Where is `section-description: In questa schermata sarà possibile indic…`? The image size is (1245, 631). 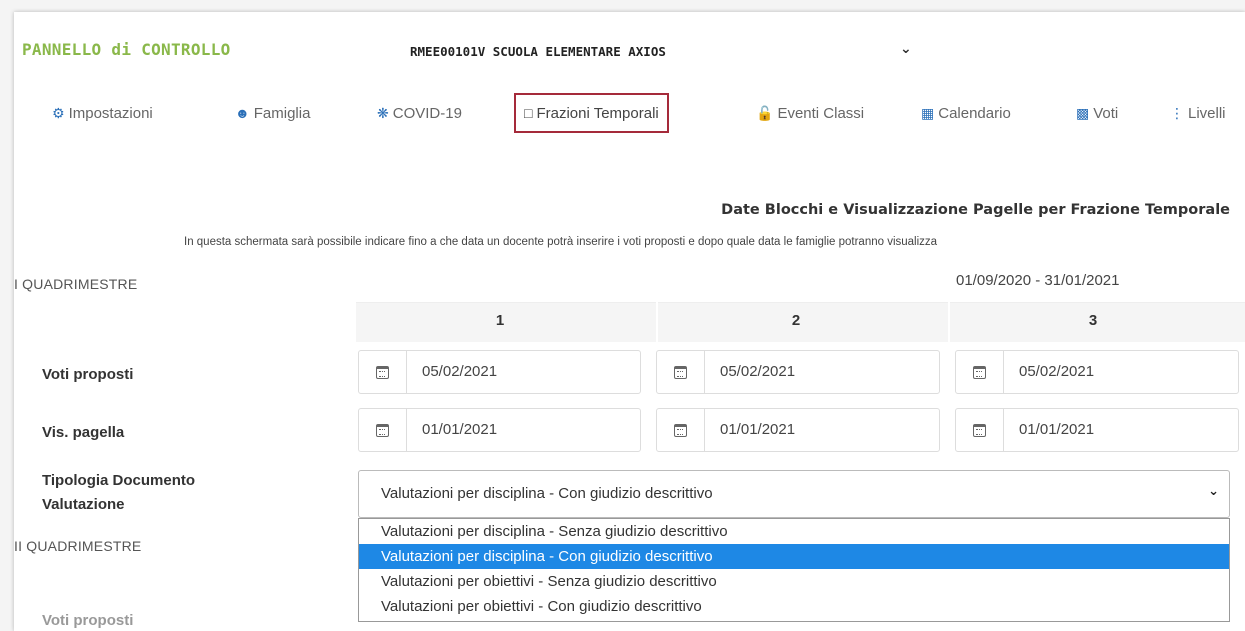
section-description: In questa schermata sarà possibile indic… is located at coordinates (561, 242).